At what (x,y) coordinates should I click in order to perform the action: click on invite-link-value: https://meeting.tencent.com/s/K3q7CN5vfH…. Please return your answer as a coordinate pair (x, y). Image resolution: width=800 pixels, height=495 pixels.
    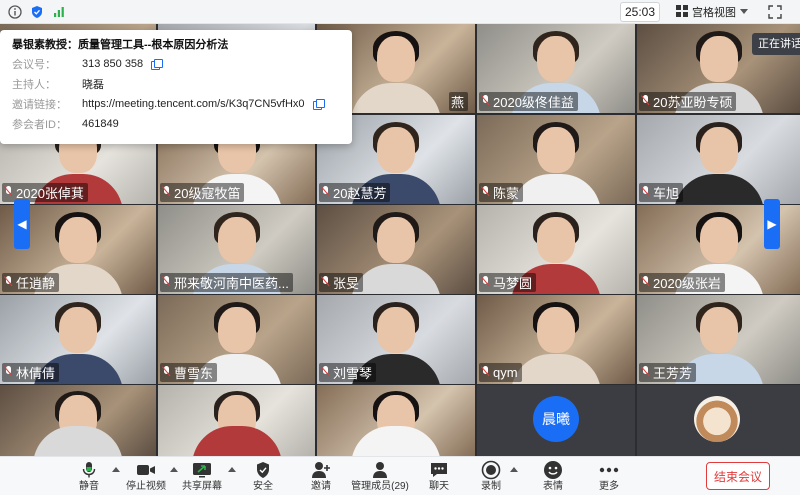
    Looking at the image, I should click on (193, 104).